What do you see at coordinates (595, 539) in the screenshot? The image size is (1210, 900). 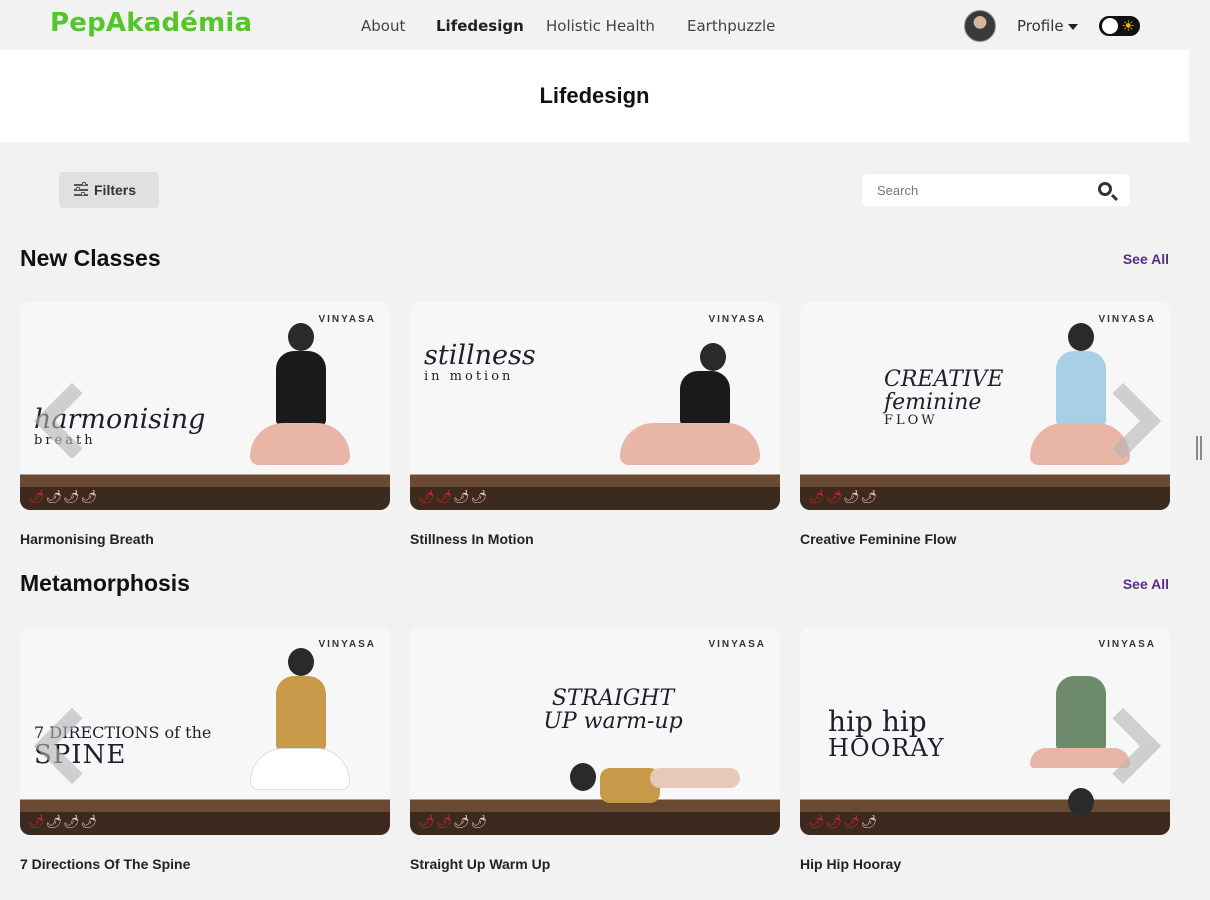 I see `class-title: Stillness In Motion` at bounding box center [595, 539].